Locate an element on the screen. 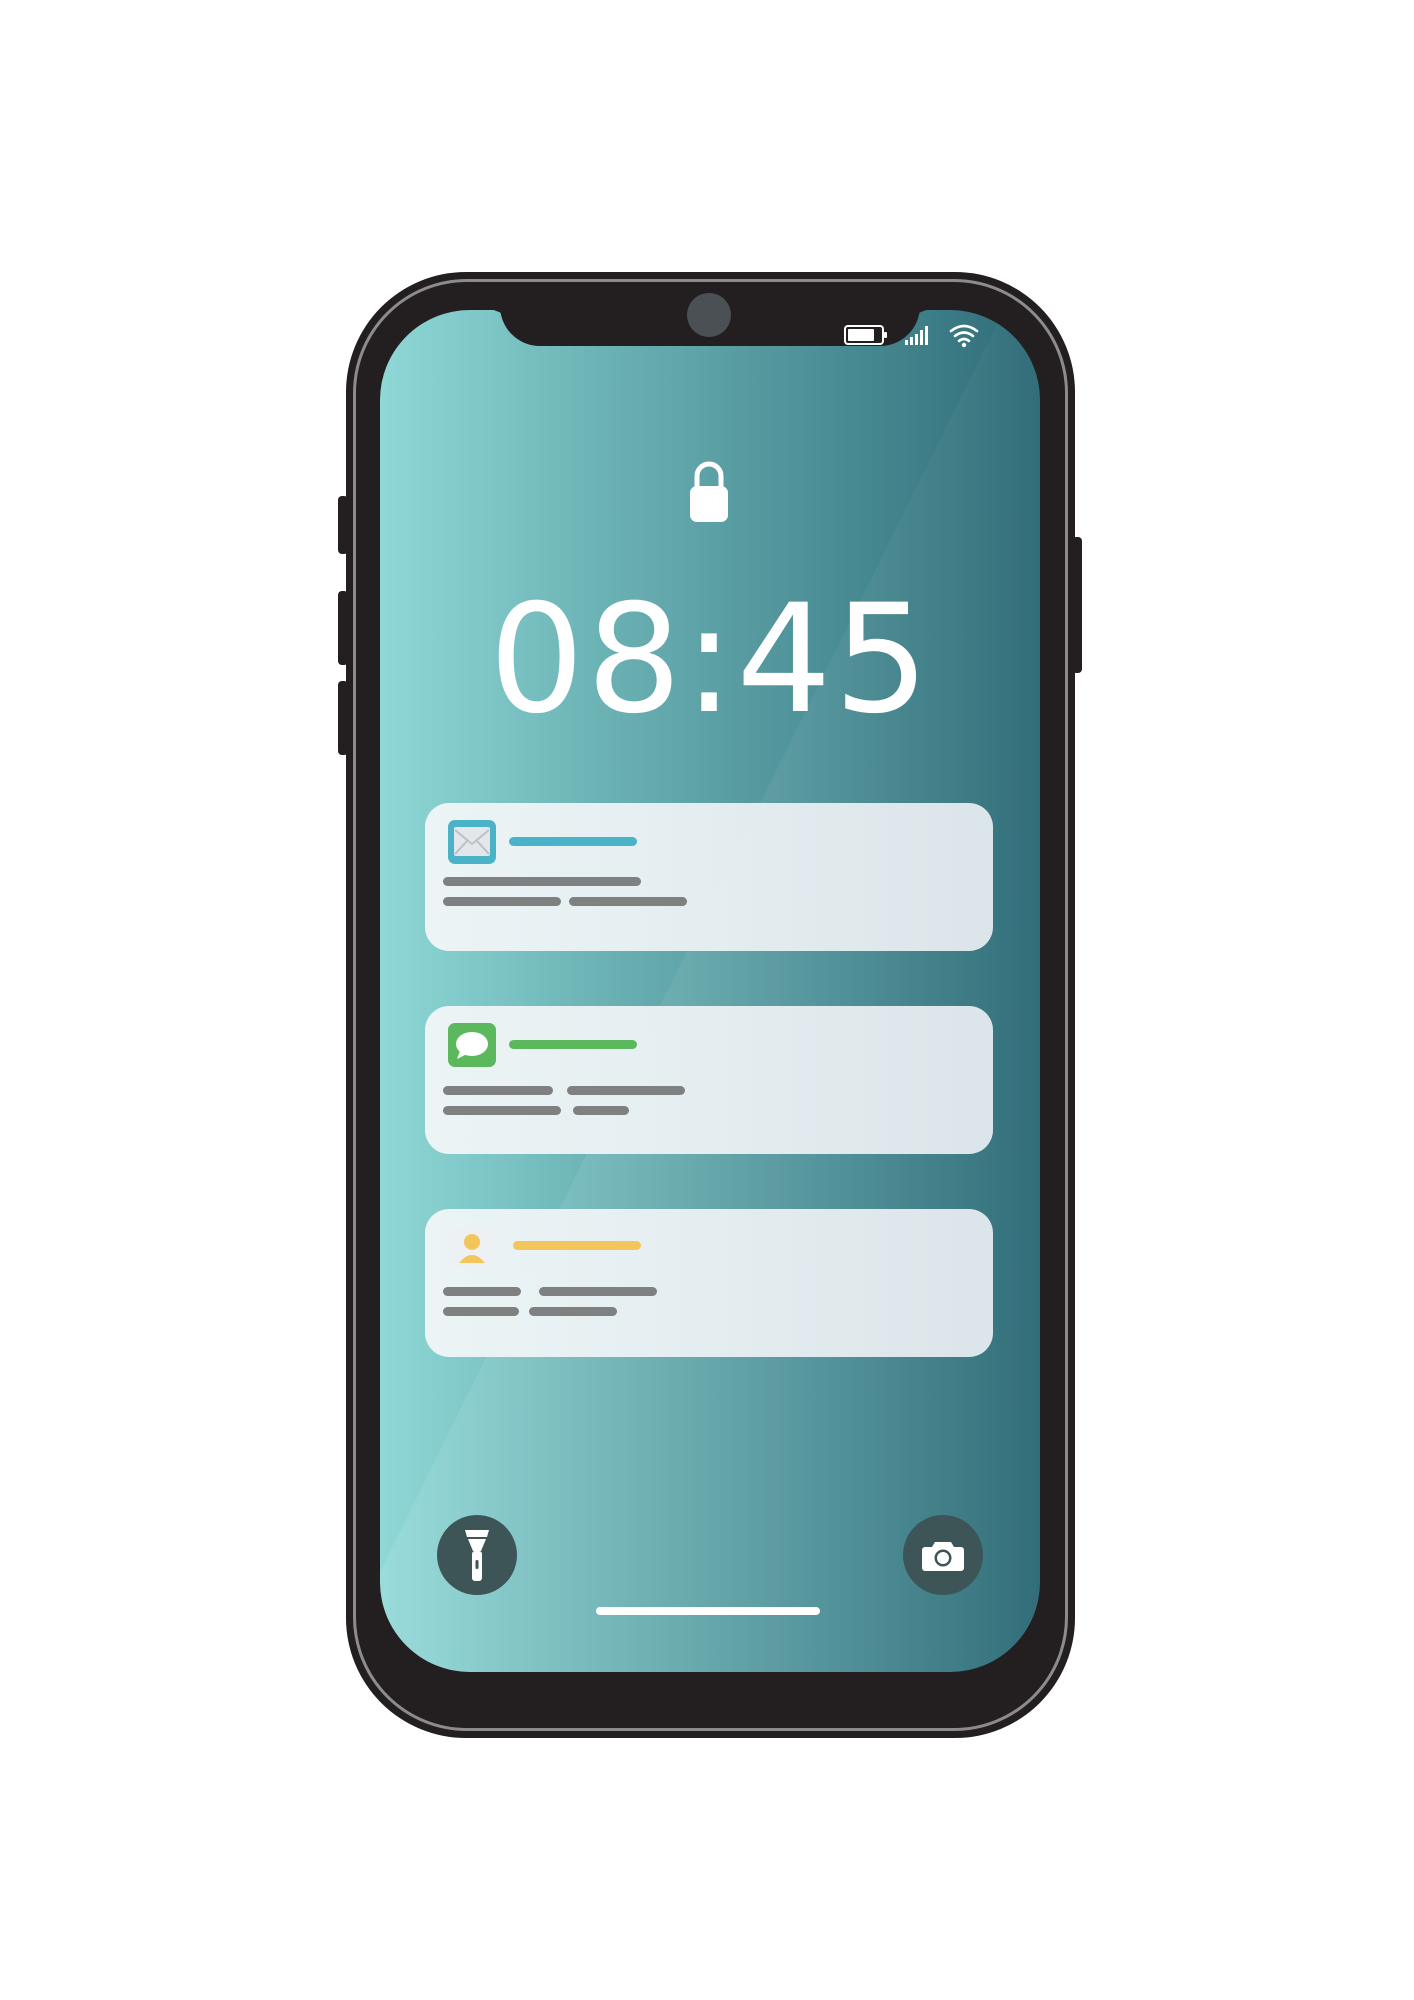 The height and width of the screenshot is (2000, 1414). lock-screen-clock: 08:45 is located at coordinates (710, 660).